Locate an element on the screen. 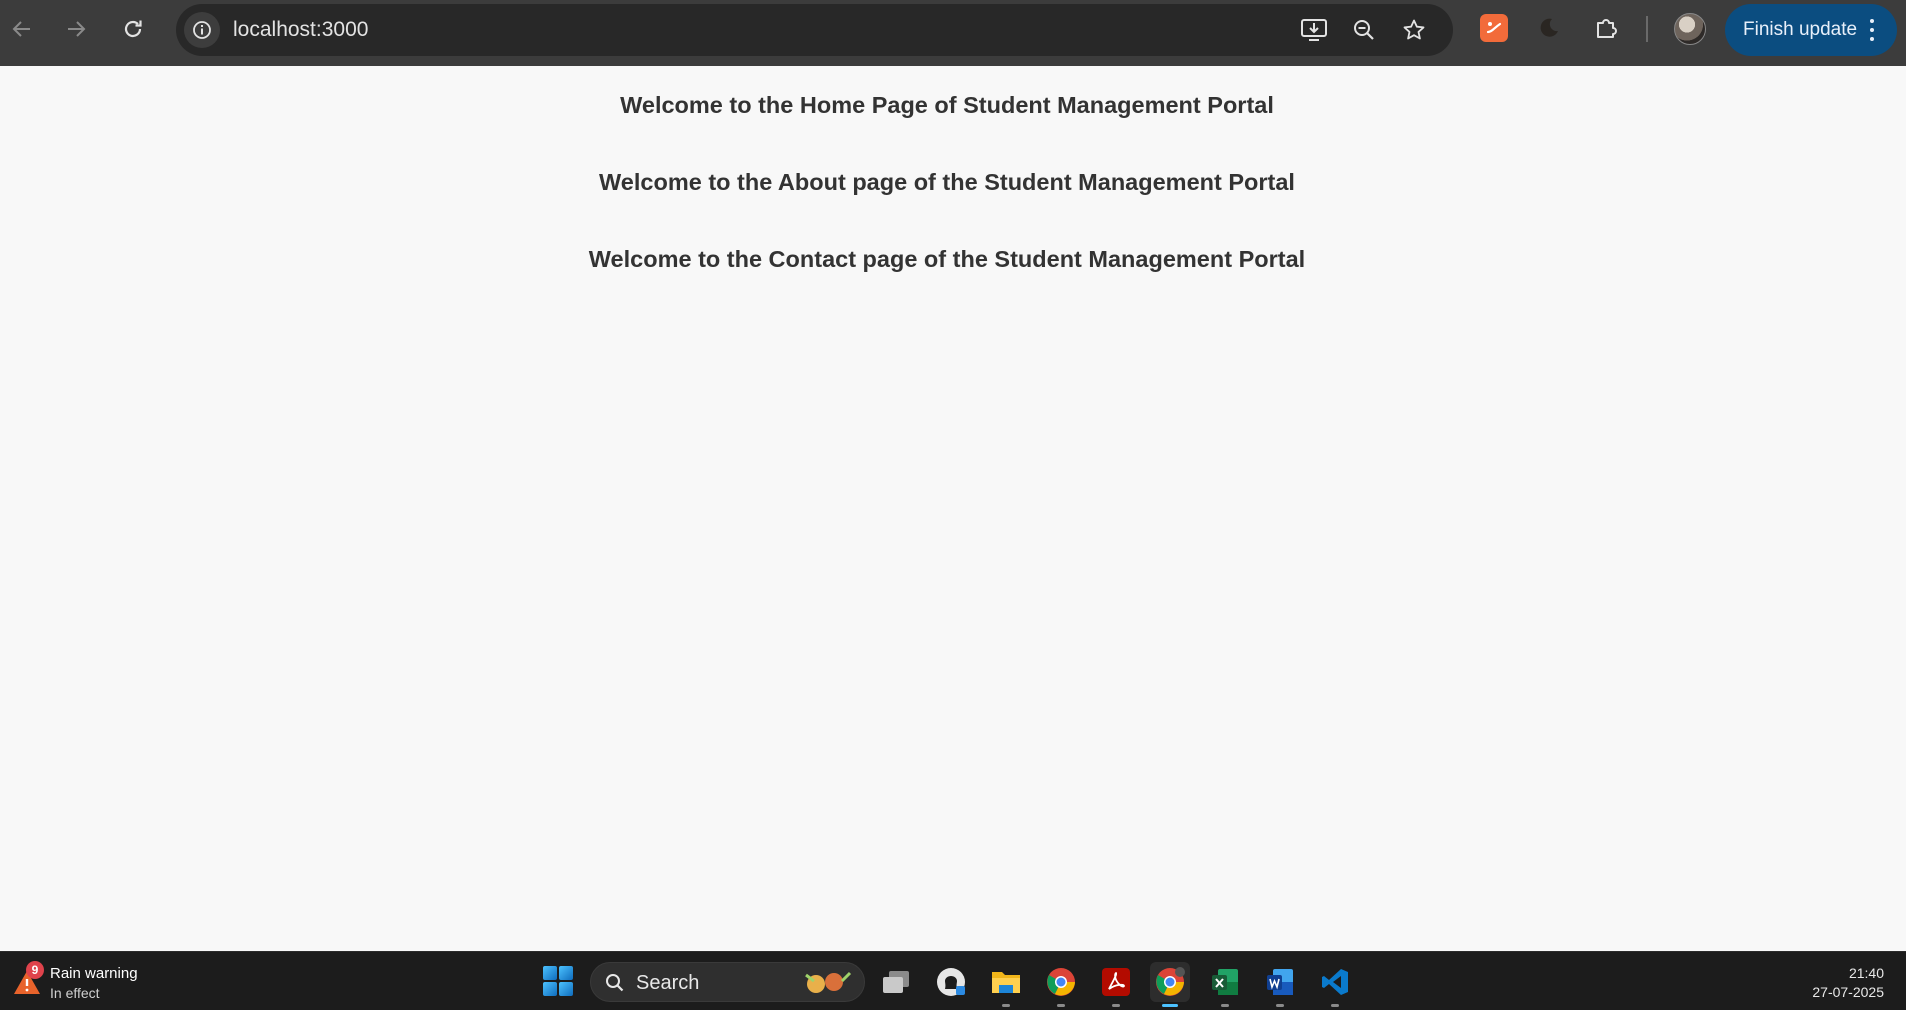 The width and height of the screenshot is (1906, 1010). forward-button is located at coordinates (76, 29).